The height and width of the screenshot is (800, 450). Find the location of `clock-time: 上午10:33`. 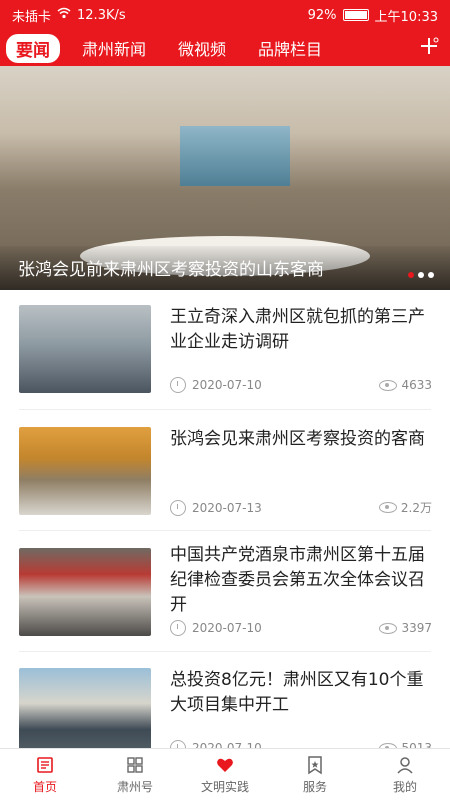

clock-time: 上午10:33 is located at coordinates (406, 17).